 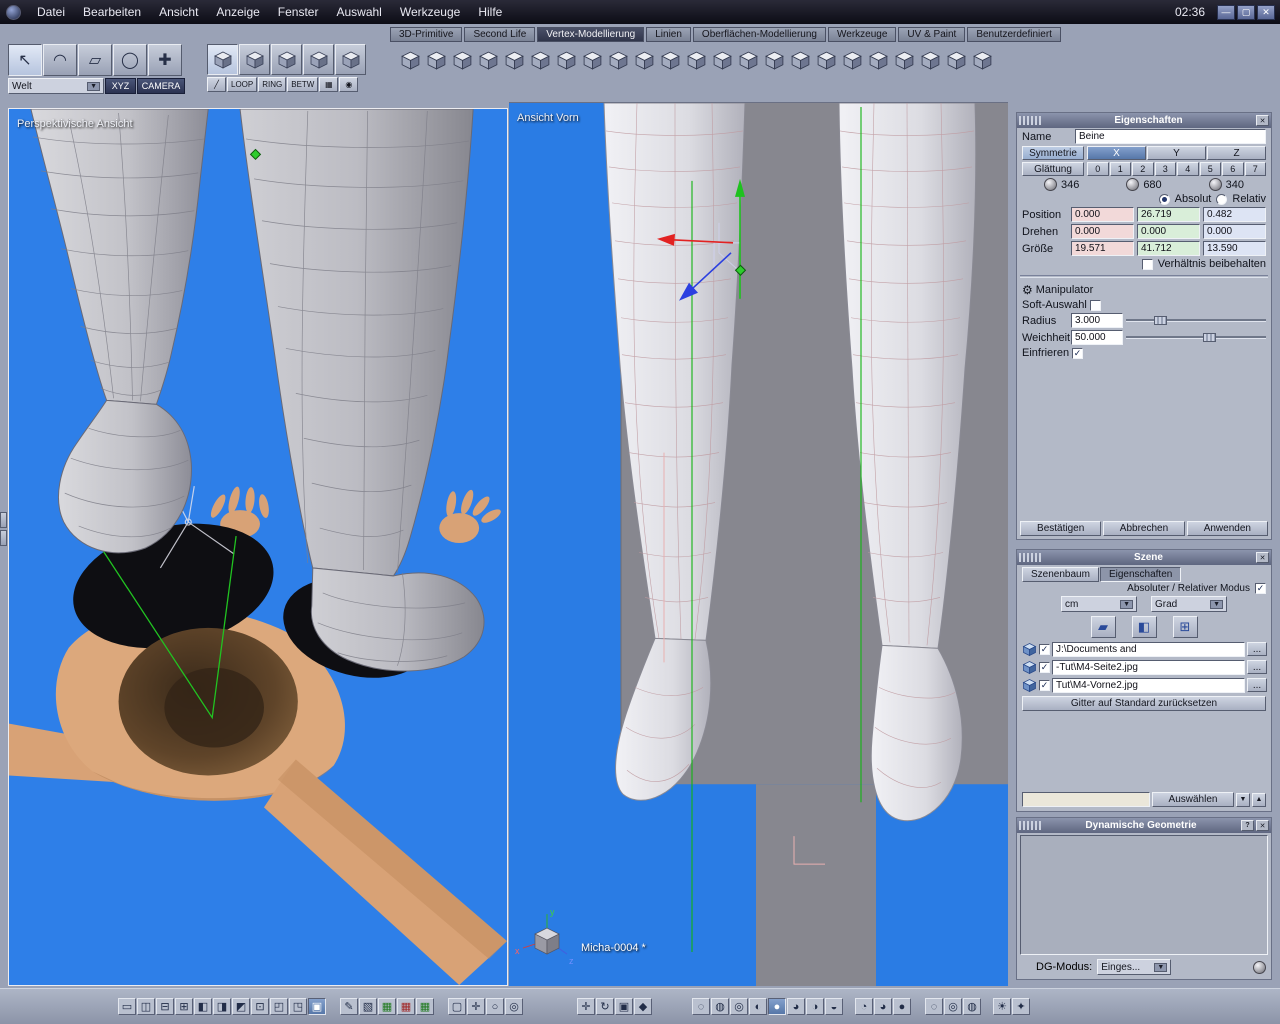 I want to click on symmetry-axis-button: X, so click(x=1116, y=153).